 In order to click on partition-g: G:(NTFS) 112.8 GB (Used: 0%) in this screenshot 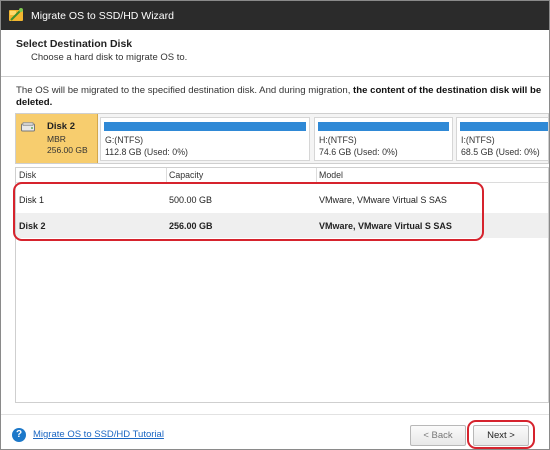, I will do `click(205, 139)`.